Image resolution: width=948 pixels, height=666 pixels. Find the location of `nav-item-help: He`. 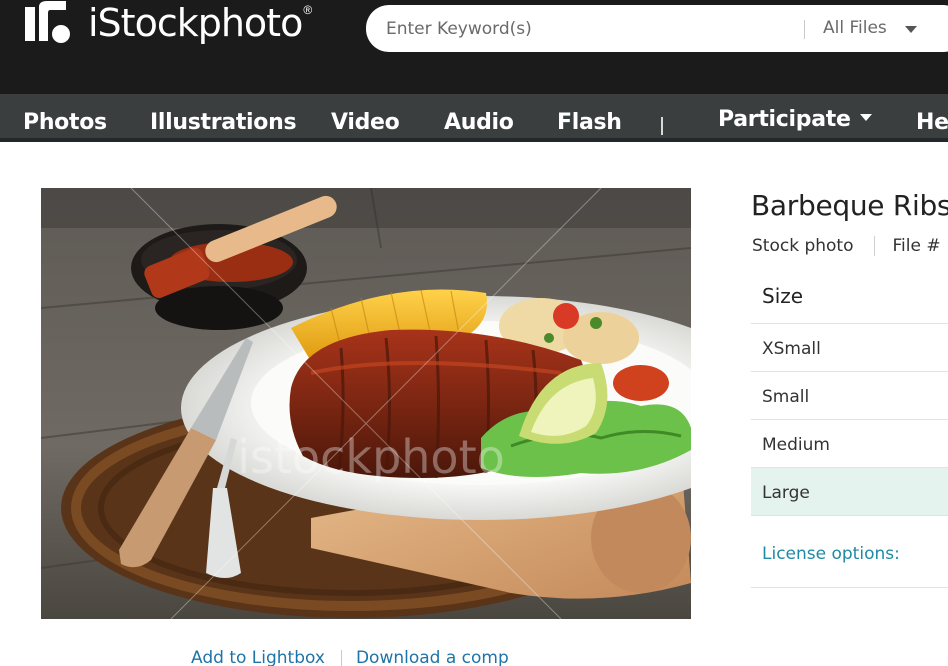

nav-item-help: He is located at coordinates (932, 116).